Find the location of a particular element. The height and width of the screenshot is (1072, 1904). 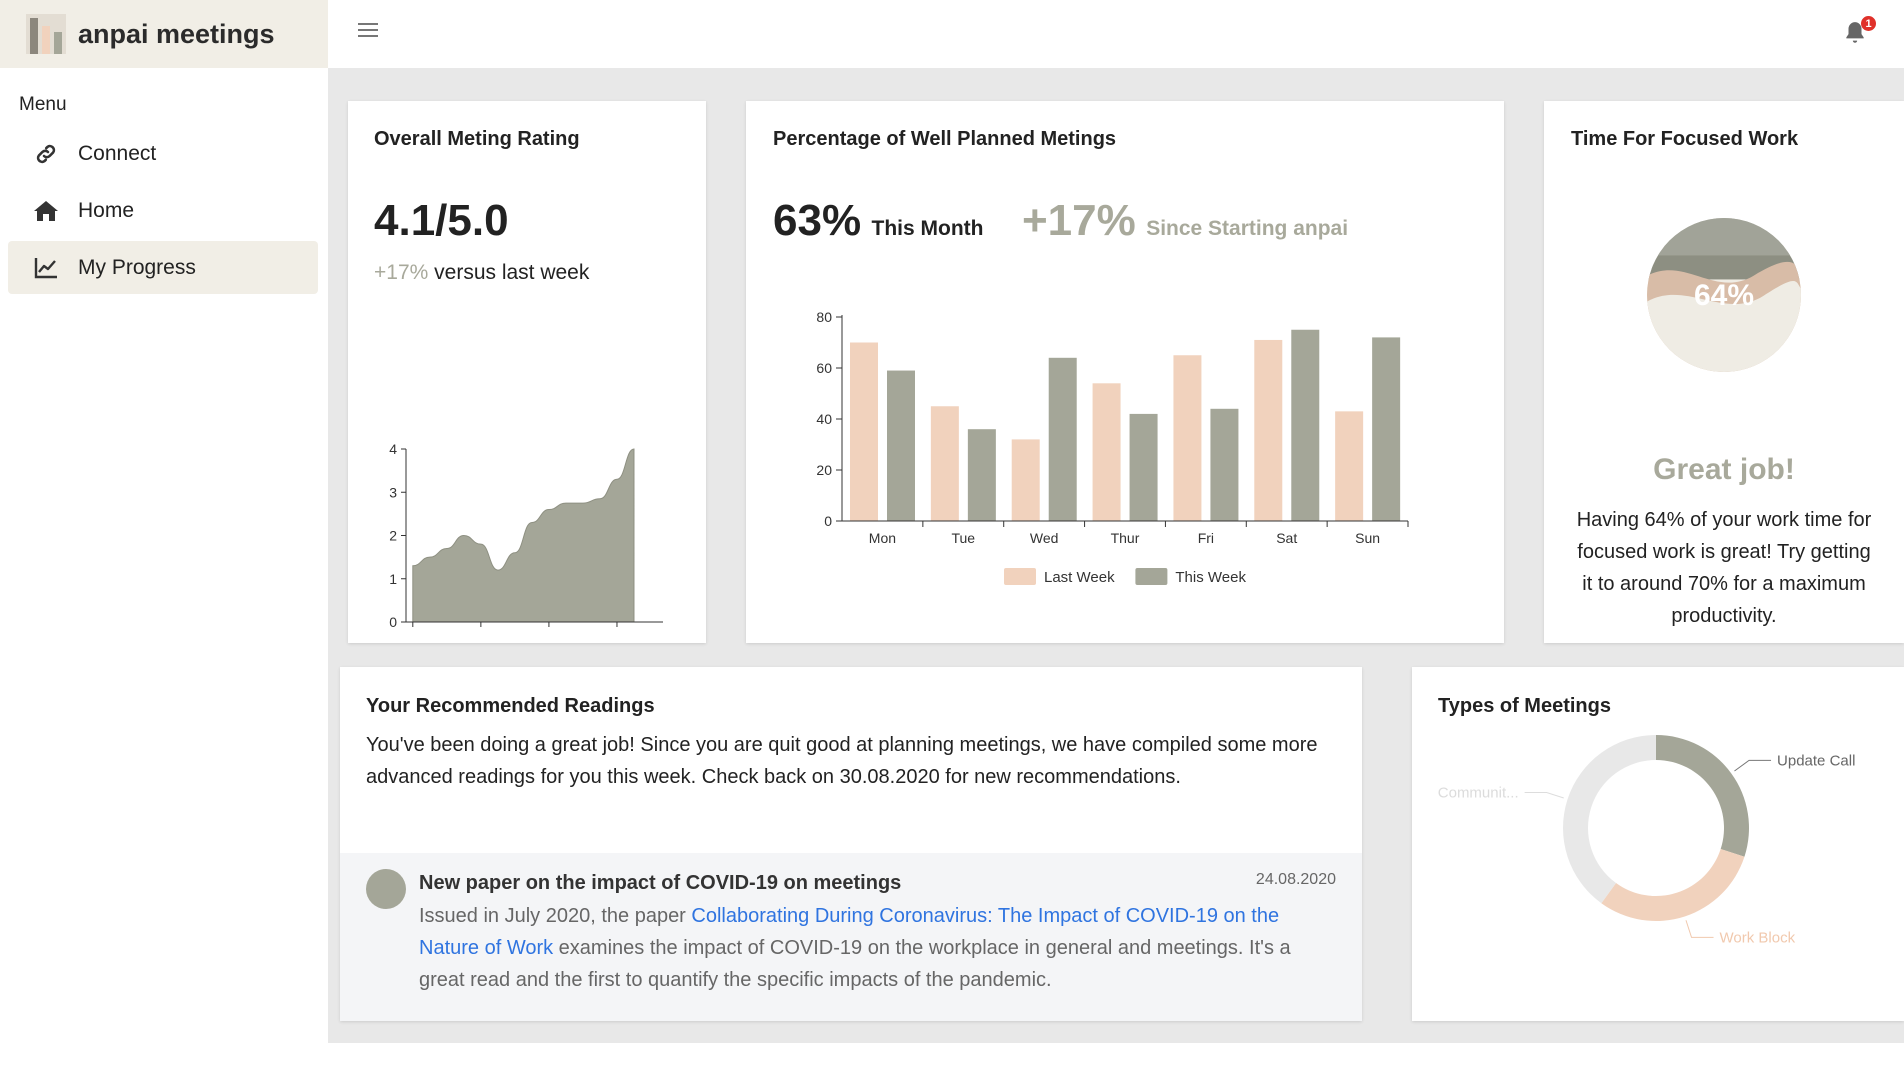

focus-gauge: 64% is located at coordinates (1724, 295).